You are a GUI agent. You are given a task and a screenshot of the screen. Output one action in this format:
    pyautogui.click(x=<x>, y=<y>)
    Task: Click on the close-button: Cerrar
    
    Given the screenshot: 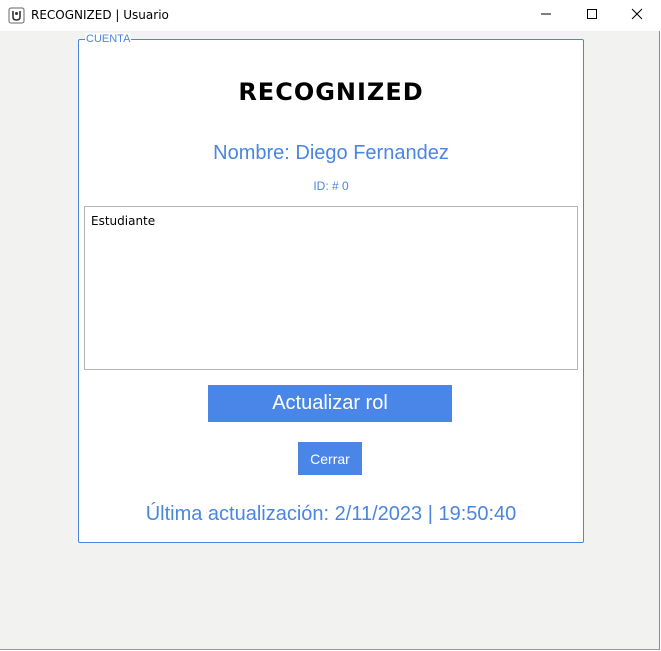 What is the action you would take?
    pyautogui.click(x=330, y=458)
    